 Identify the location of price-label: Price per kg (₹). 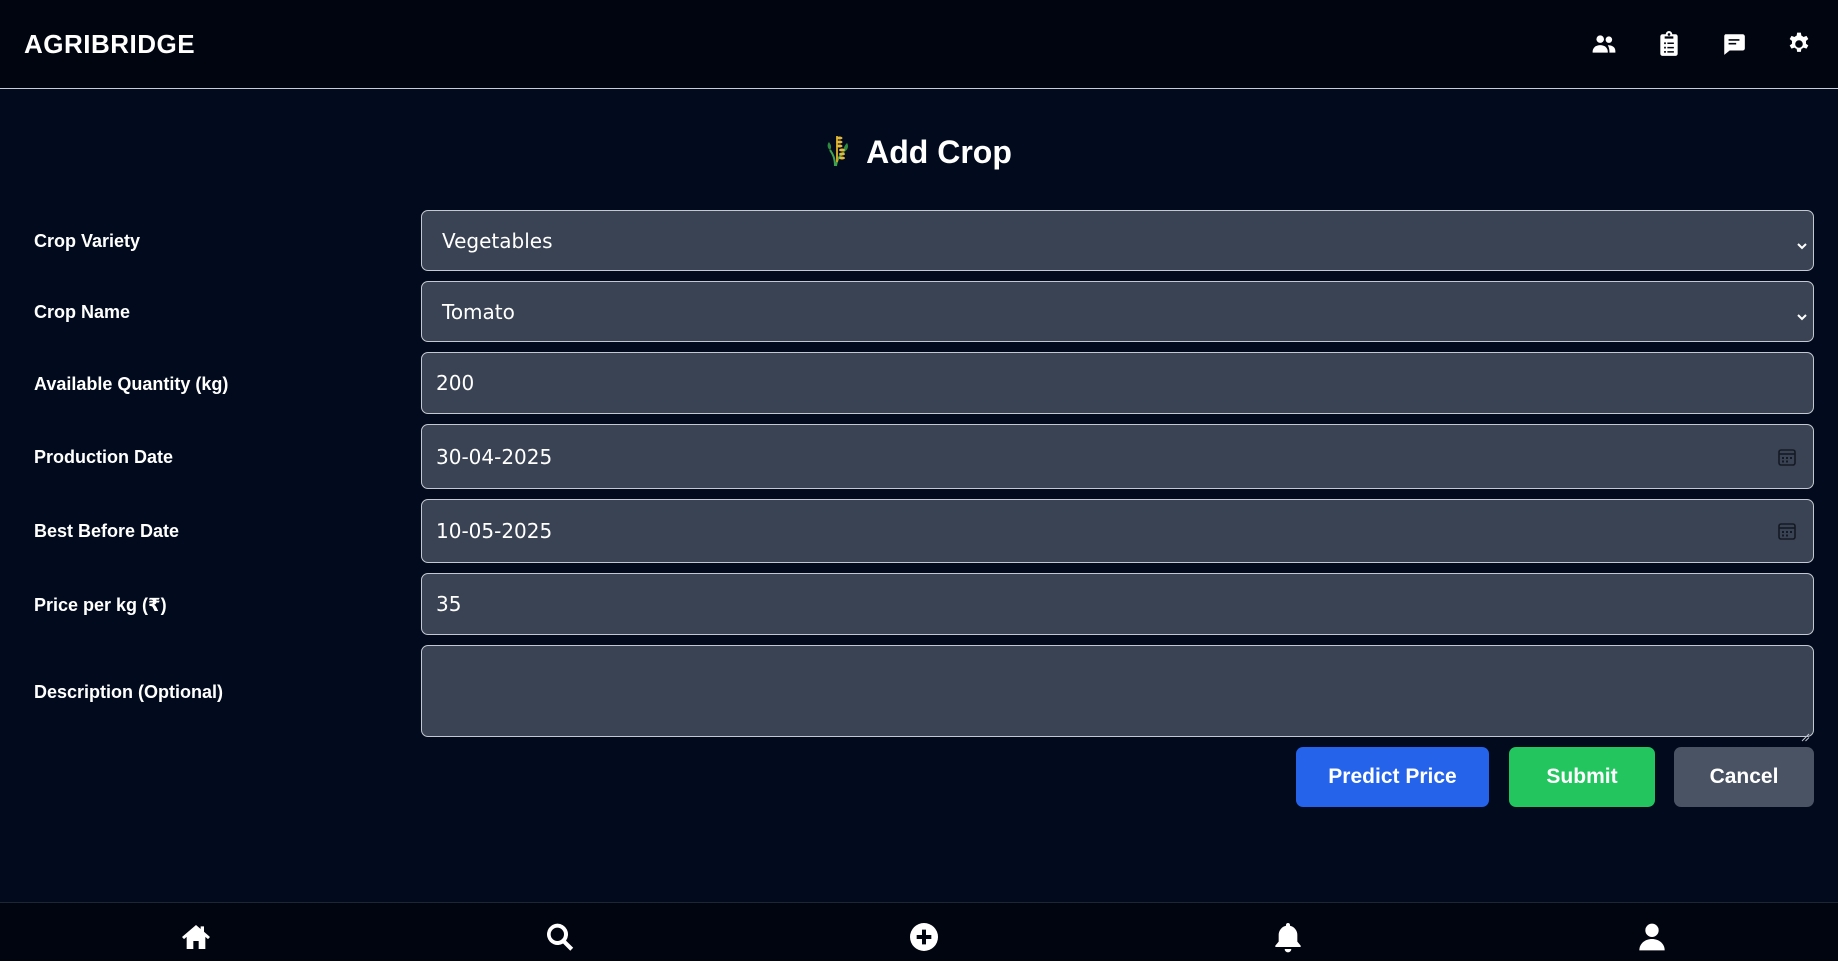
(100, 605).